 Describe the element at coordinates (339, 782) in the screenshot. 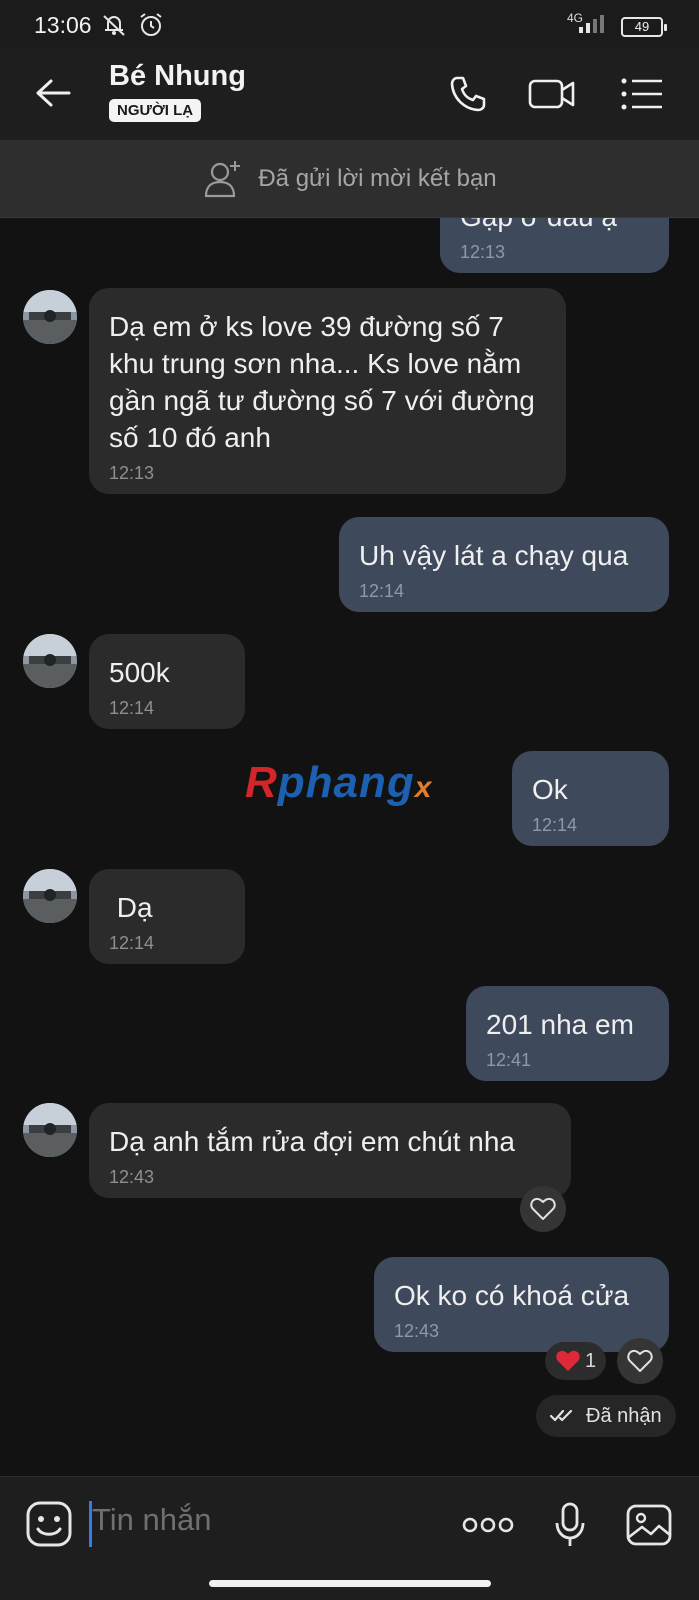

I see `watermark-logo: Rphangx` at that location.